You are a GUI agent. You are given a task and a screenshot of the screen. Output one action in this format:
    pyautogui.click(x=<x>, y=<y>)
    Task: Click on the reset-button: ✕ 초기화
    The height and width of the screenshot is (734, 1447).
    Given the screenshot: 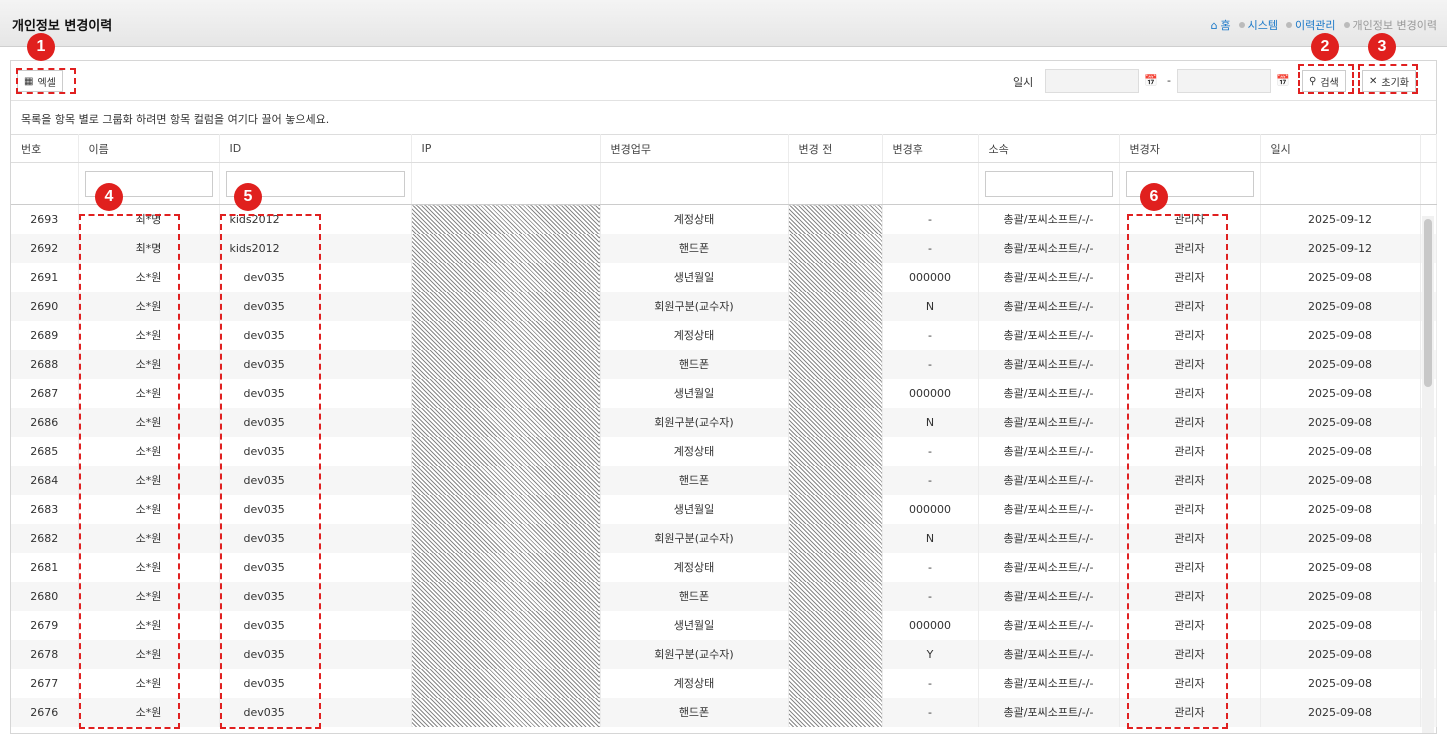 What is the action you would take?
    pyautogui.click(x=1389, y=81)
    